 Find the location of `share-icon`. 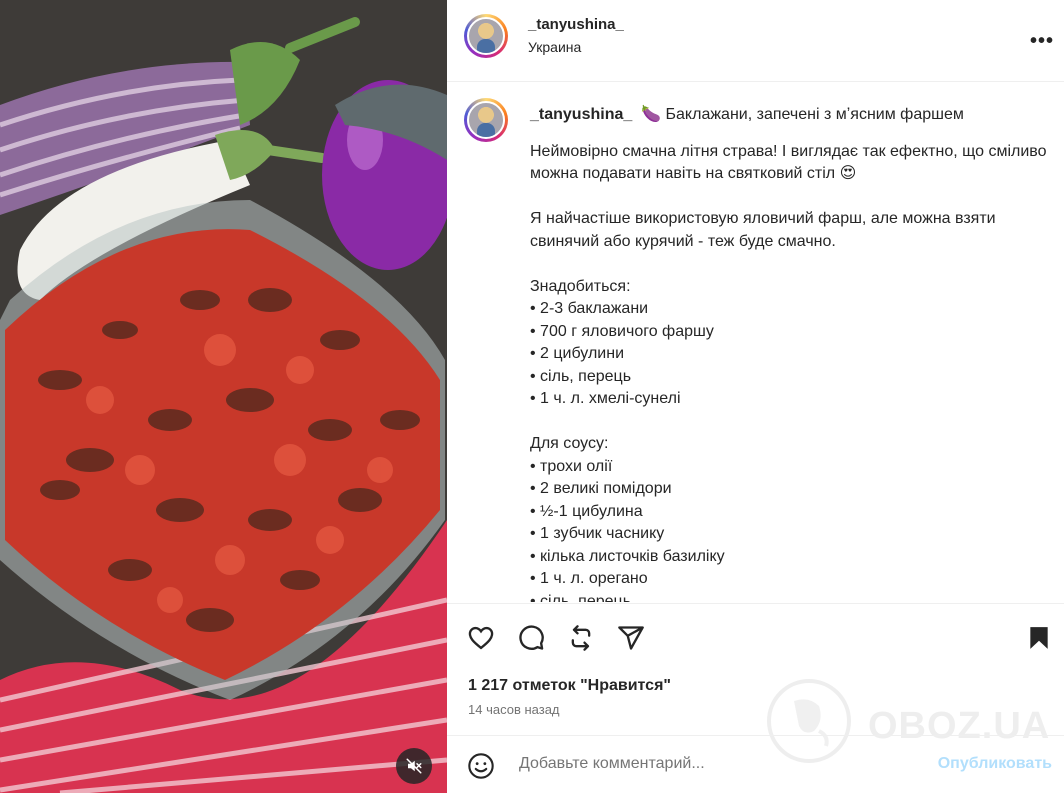

share-icon is located at coordinates (631, 638).